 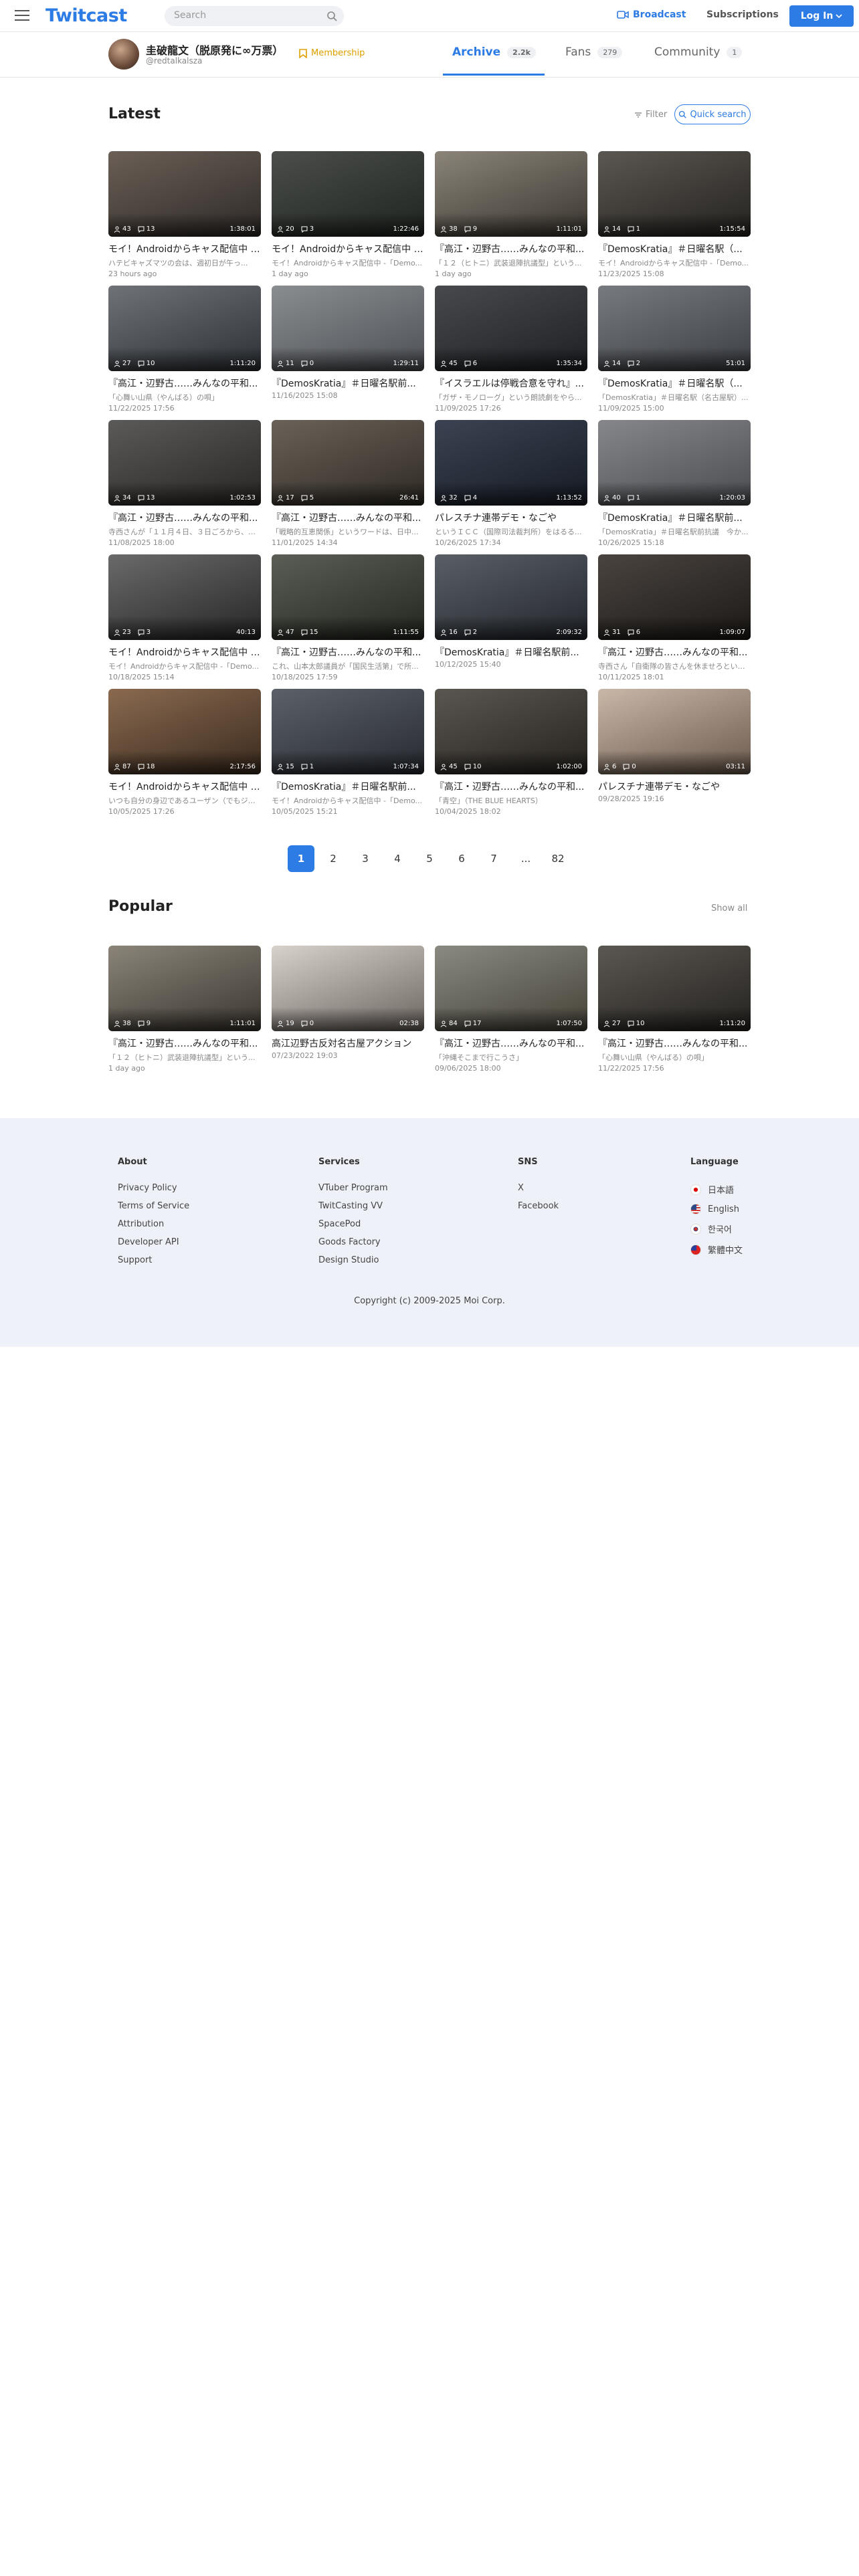 What do you see at coordinates (716, 1209) in the screenshot?
I see `language-option-en: English` at bounding box center [716, 1209].